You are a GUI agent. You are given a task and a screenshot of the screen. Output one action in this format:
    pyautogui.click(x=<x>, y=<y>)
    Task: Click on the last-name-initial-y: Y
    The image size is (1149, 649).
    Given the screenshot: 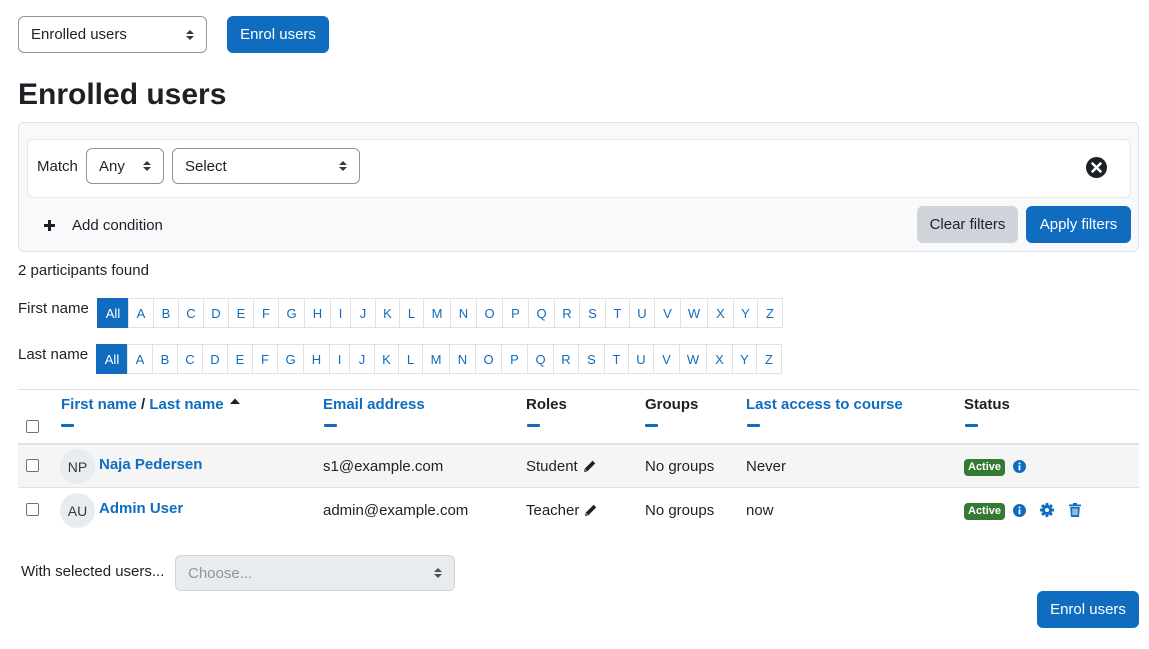 What is the action you would take?
    pyautogui.click(x=744, y=359)
    